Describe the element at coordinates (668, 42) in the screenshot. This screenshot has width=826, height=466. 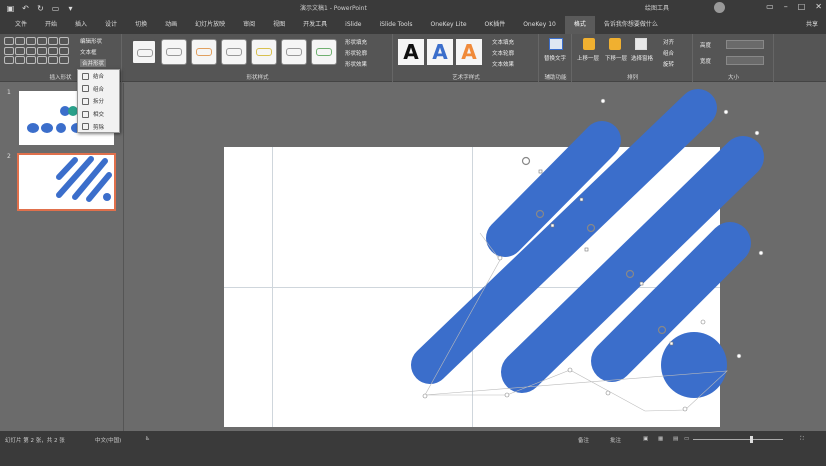
I see `align-button: 对齐` at that location.